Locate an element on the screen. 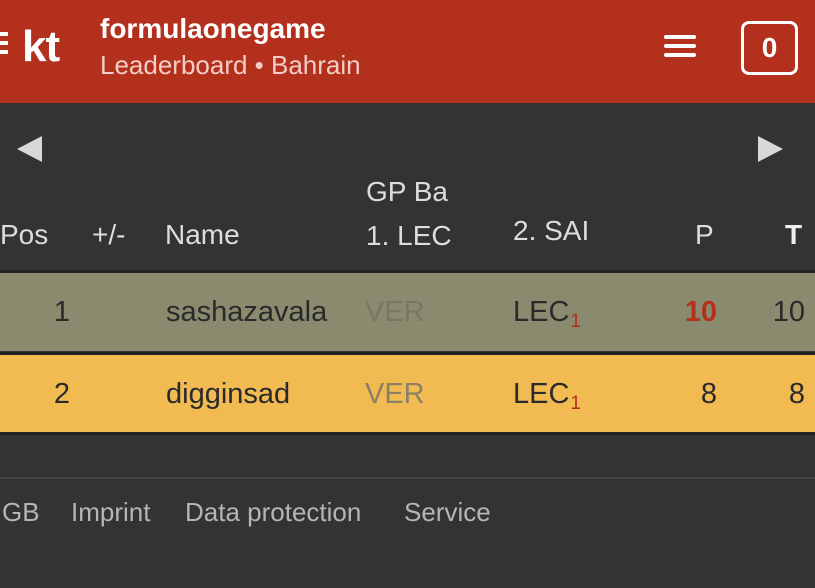 This screenshot has height=588, width=815. row-total: 10 is located at coordinates (788, 312).